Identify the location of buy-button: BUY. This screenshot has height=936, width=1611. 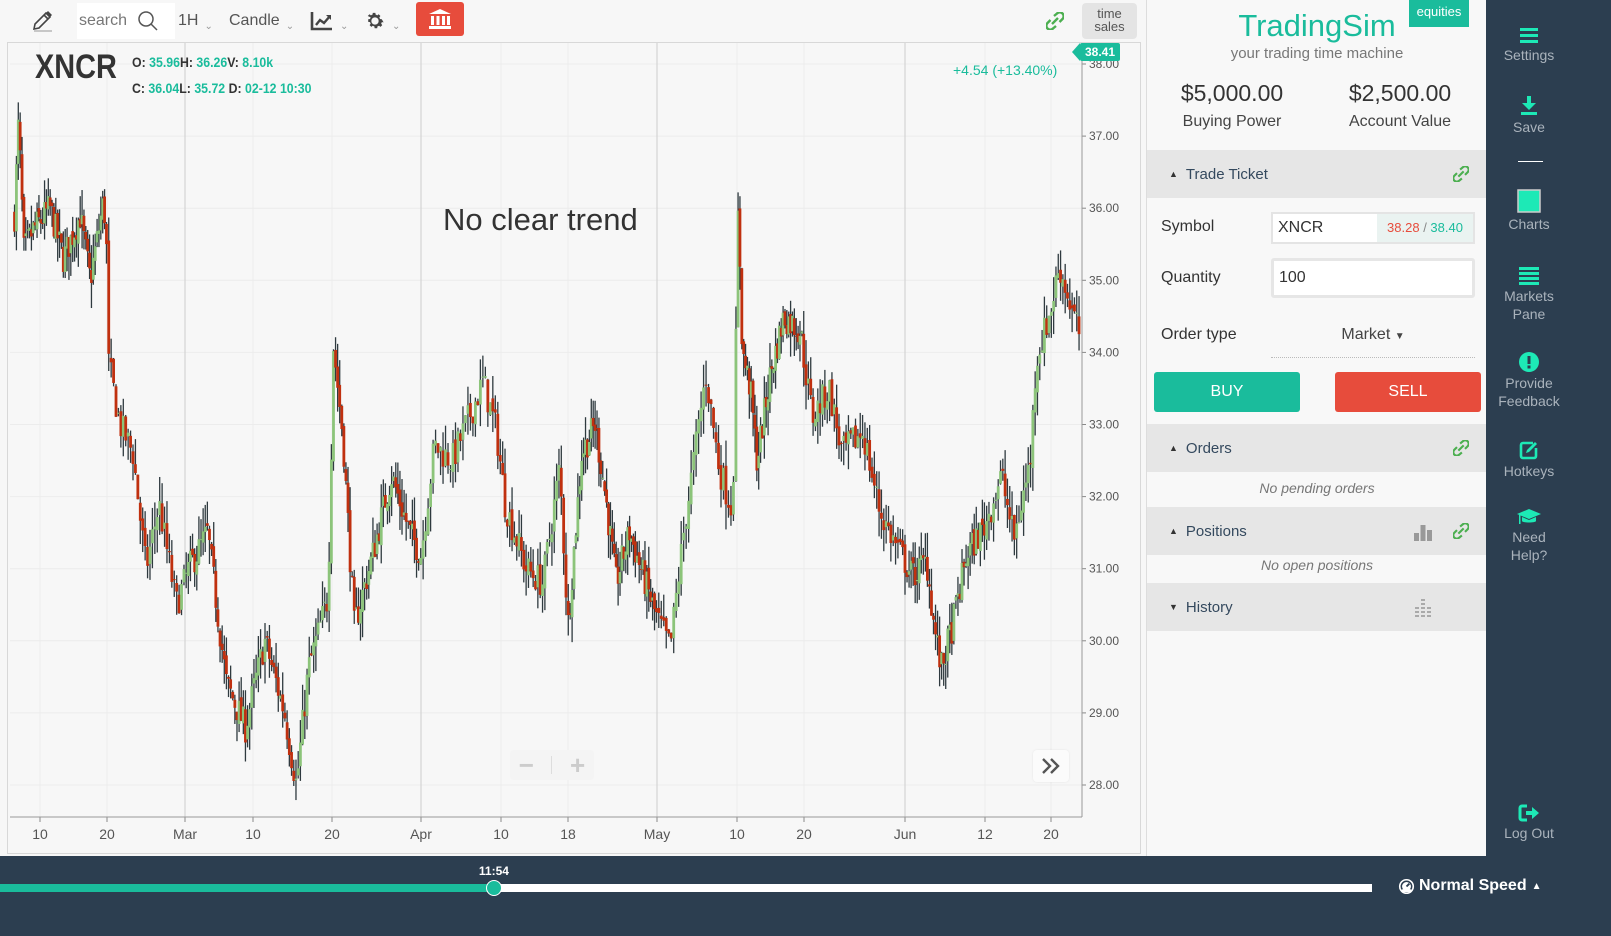
(1227, 392).